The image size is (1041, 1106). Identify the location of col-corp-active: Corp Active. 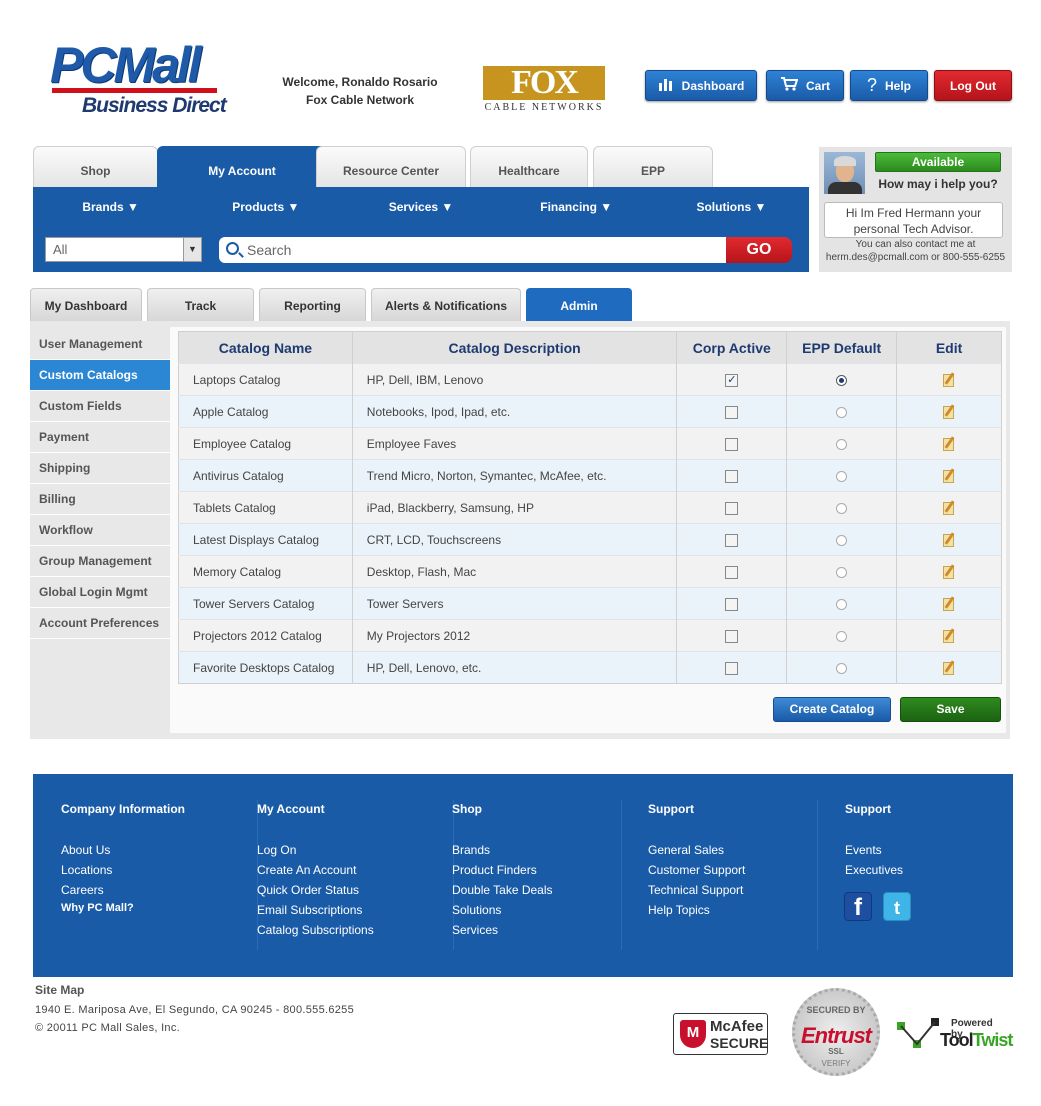
(732, 347).